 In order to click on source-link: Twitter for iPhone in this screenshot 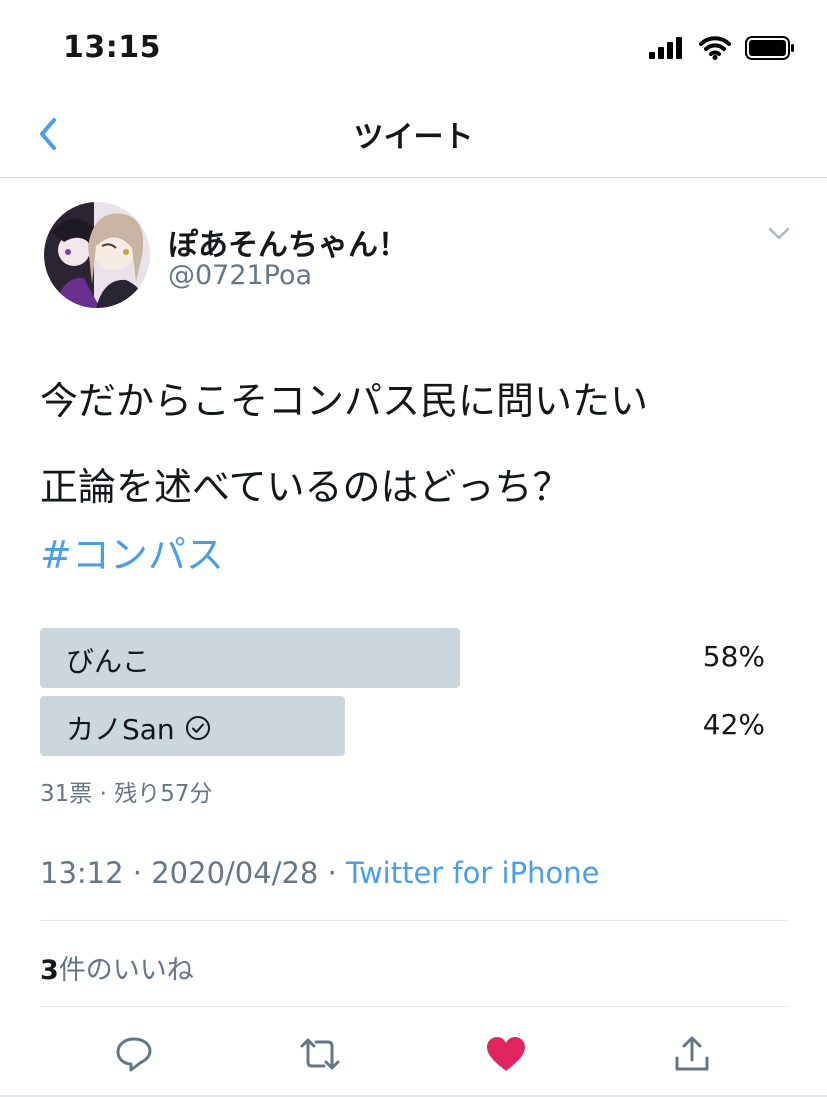, I will do `click(472, 873)`.